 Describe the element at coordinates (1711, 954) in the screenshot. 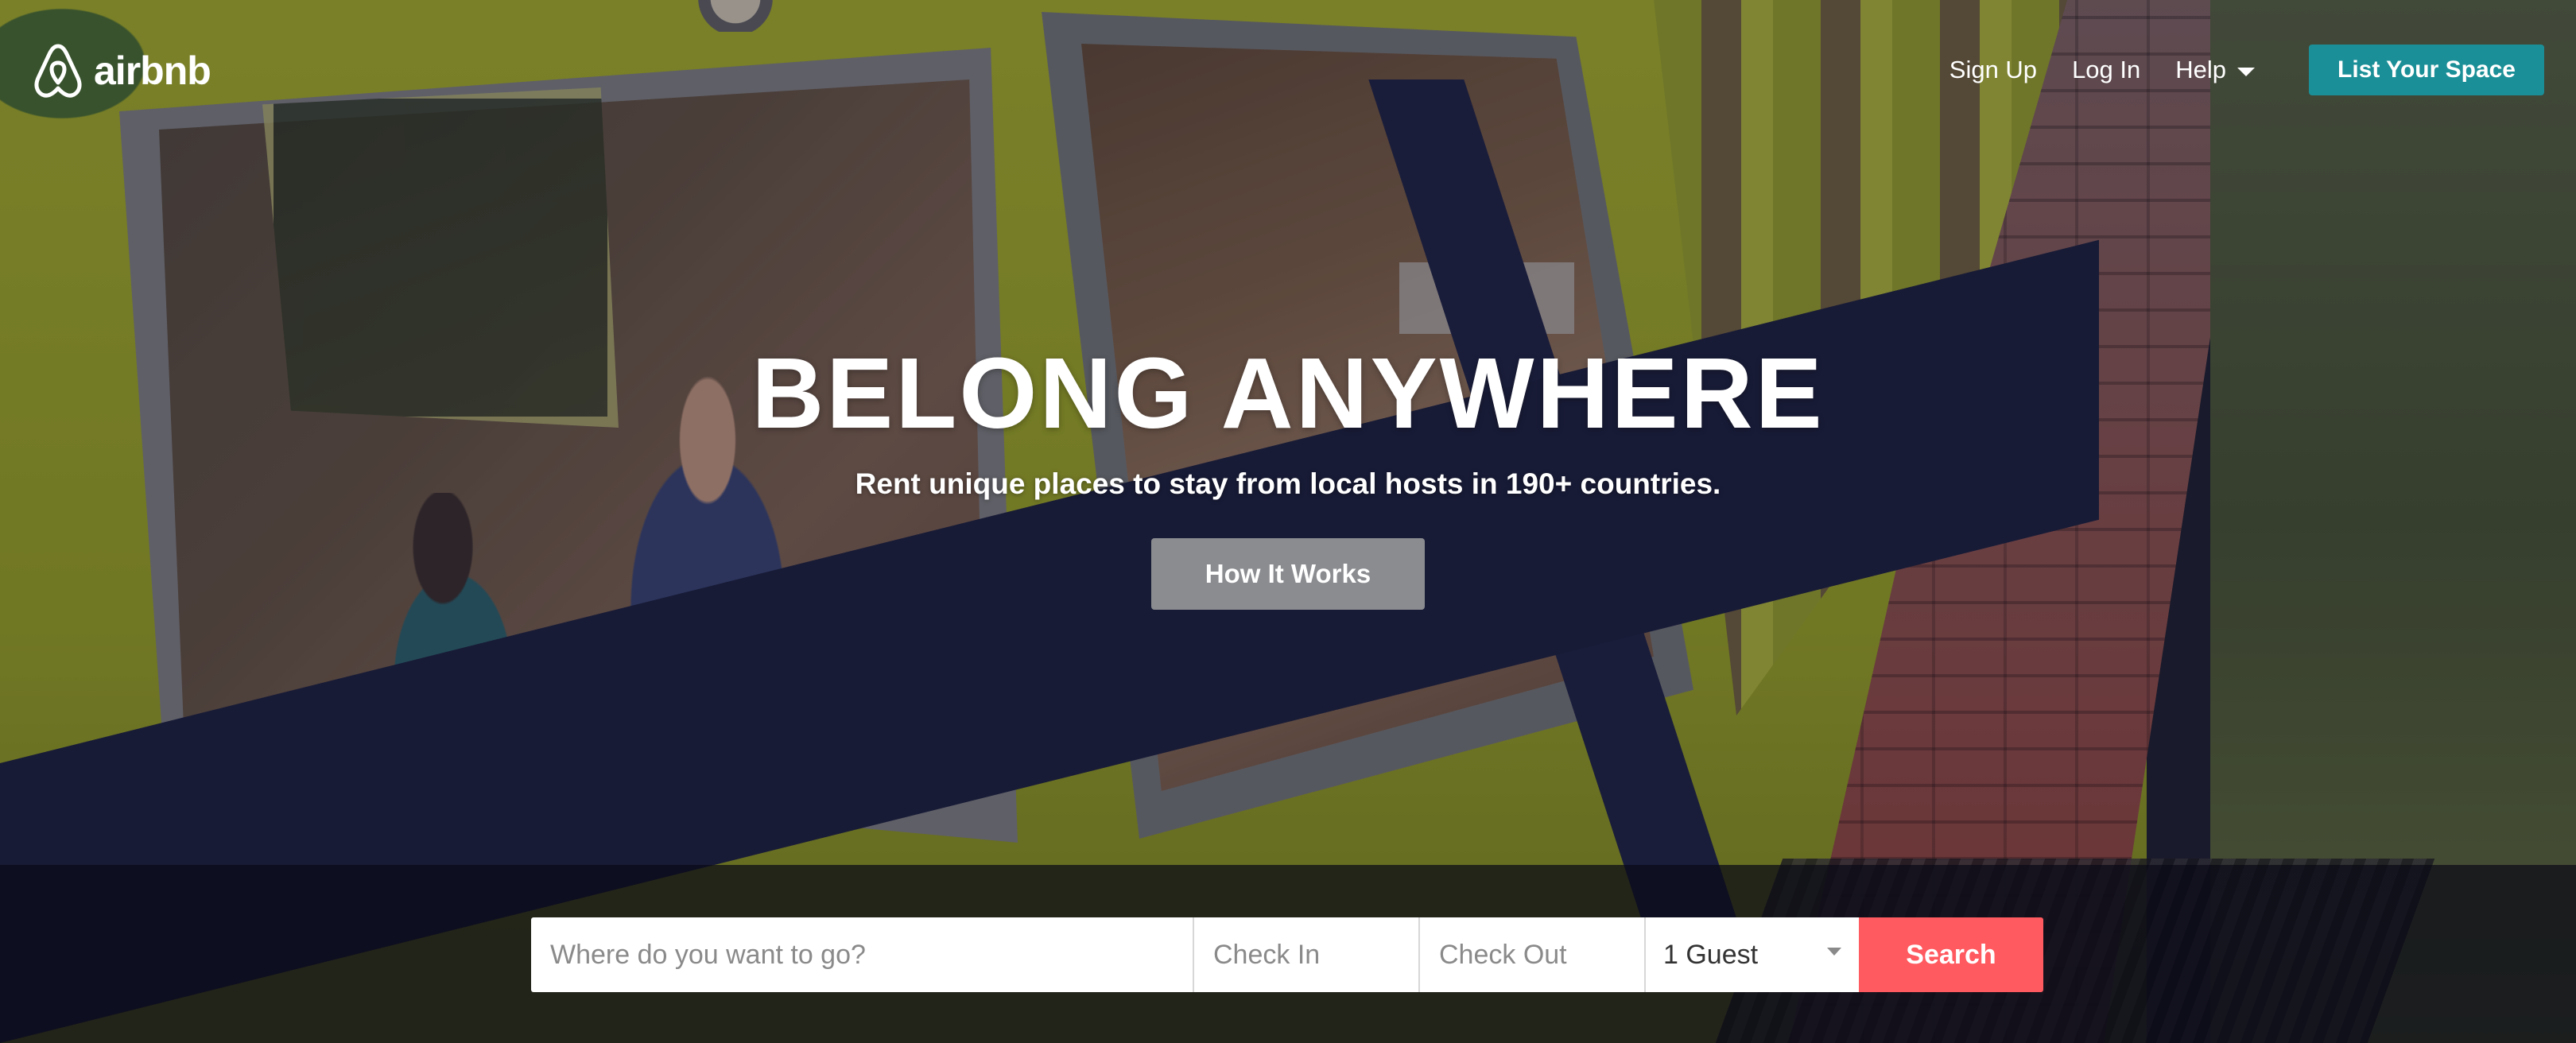

I see `guests-value: 1 Guest` at that location.